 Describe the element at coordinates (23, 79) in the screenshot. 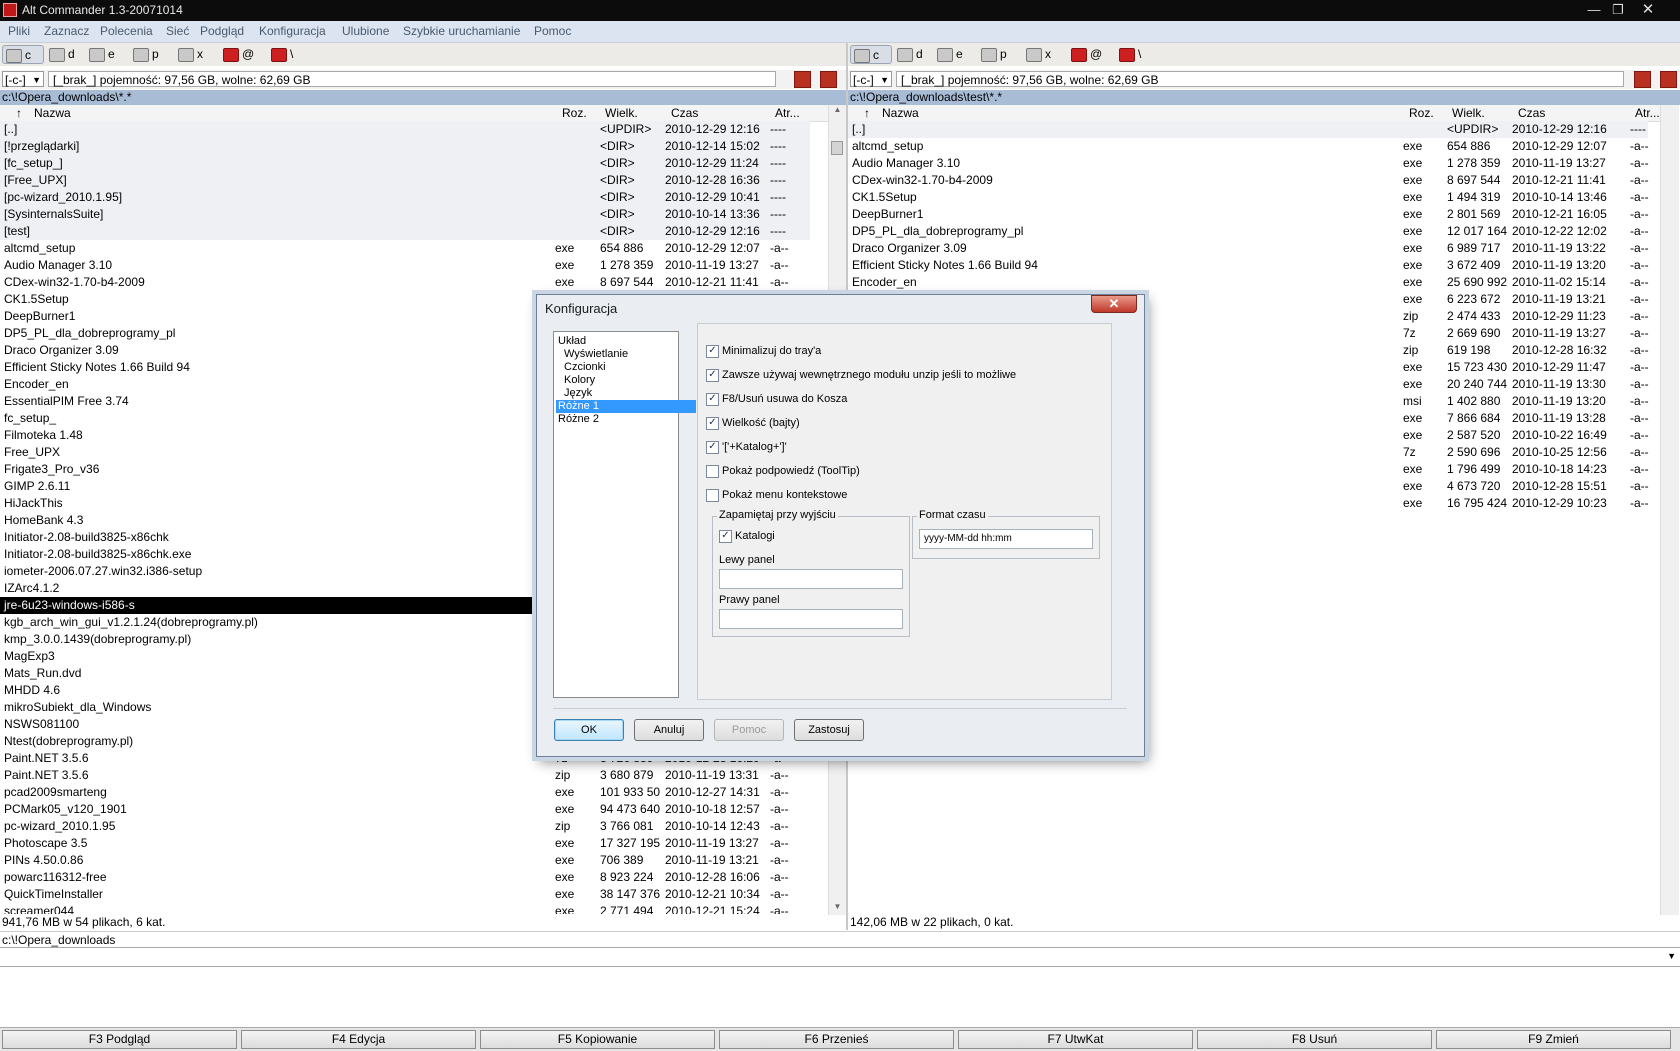

I see `left-drive-combo: [-c-] ▼` at that location.